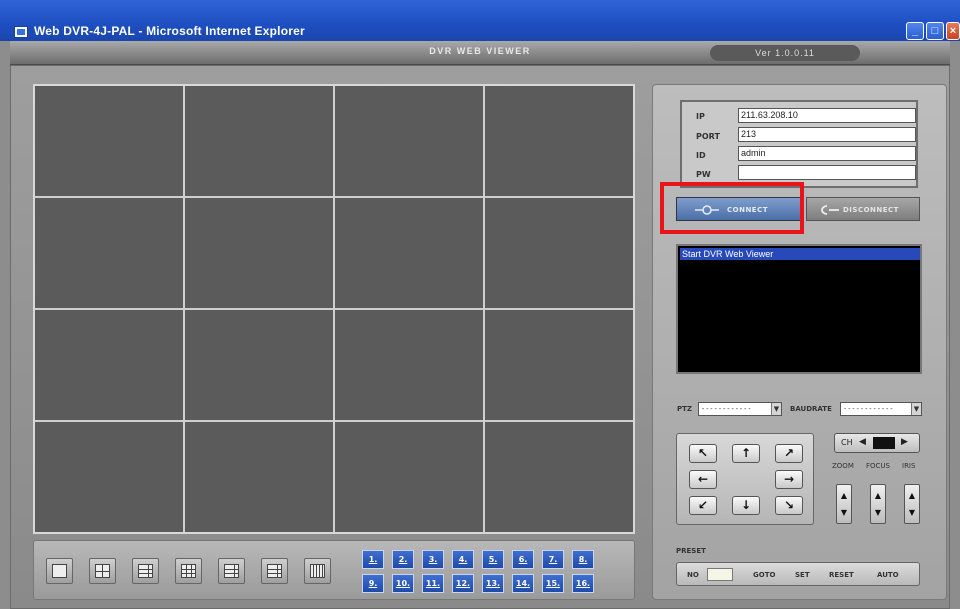  I want to click on channel-button-4: 4., so click(463, 559).